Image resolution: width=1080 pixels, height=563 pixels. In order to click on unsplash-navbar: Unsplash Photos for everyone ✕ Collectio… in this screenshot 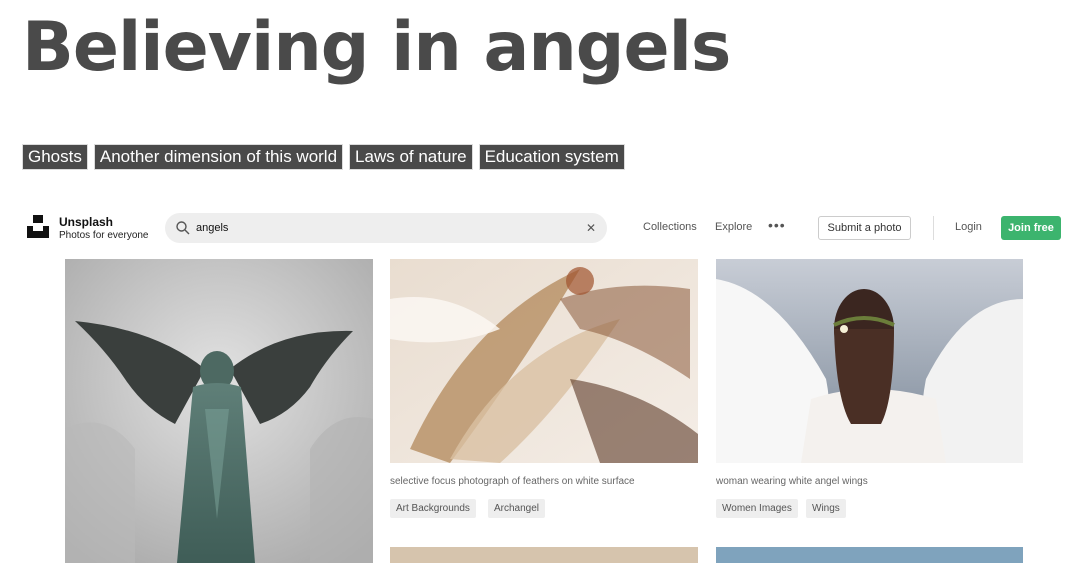, I will do `click(540, 228)`.